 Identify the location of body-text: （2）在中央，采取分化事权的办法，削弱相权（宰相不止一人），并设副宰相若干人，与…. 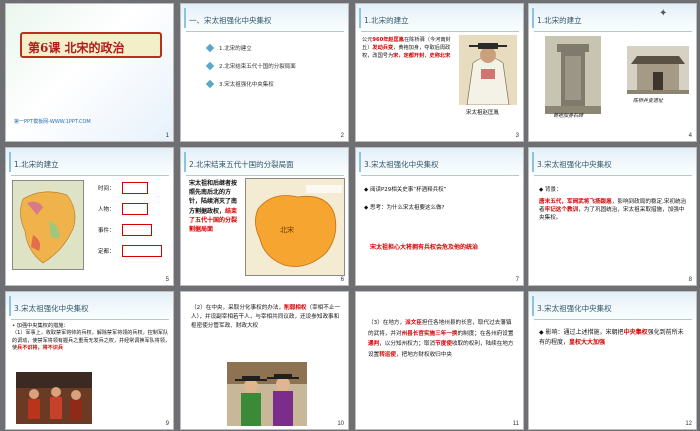
(267, 317).